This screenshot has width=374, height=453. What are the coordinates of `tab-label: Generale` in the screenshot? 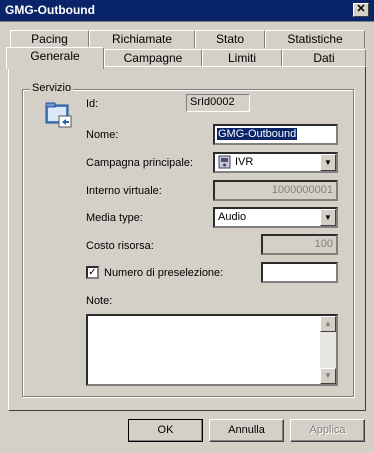 It's located at (55, 56).